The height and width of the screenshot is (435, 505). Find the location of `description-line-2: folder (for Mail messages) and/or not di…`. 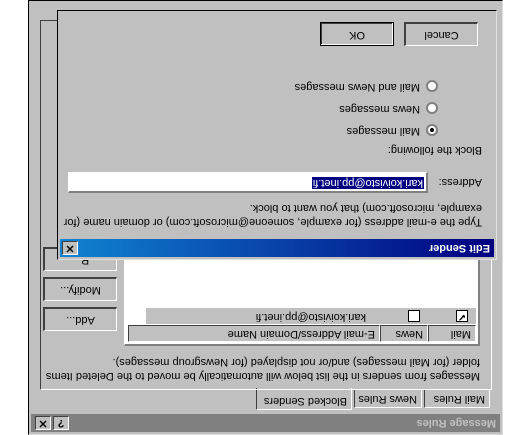

description-line-2: folder (for Mail messages) and/or not di… is located at coordinates (296, 362).